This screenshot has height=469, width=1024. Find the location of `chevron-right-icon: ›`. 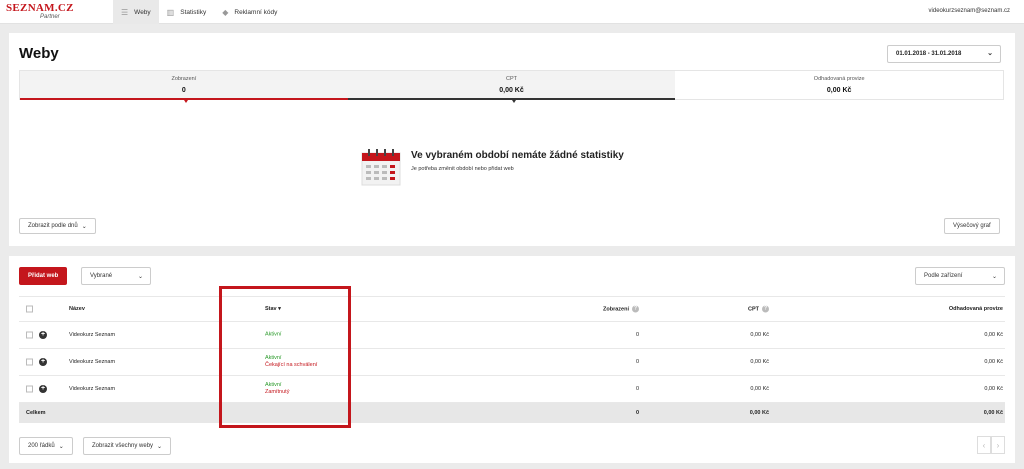

chevron-right-icon: › is located at coordinates (998, 445).